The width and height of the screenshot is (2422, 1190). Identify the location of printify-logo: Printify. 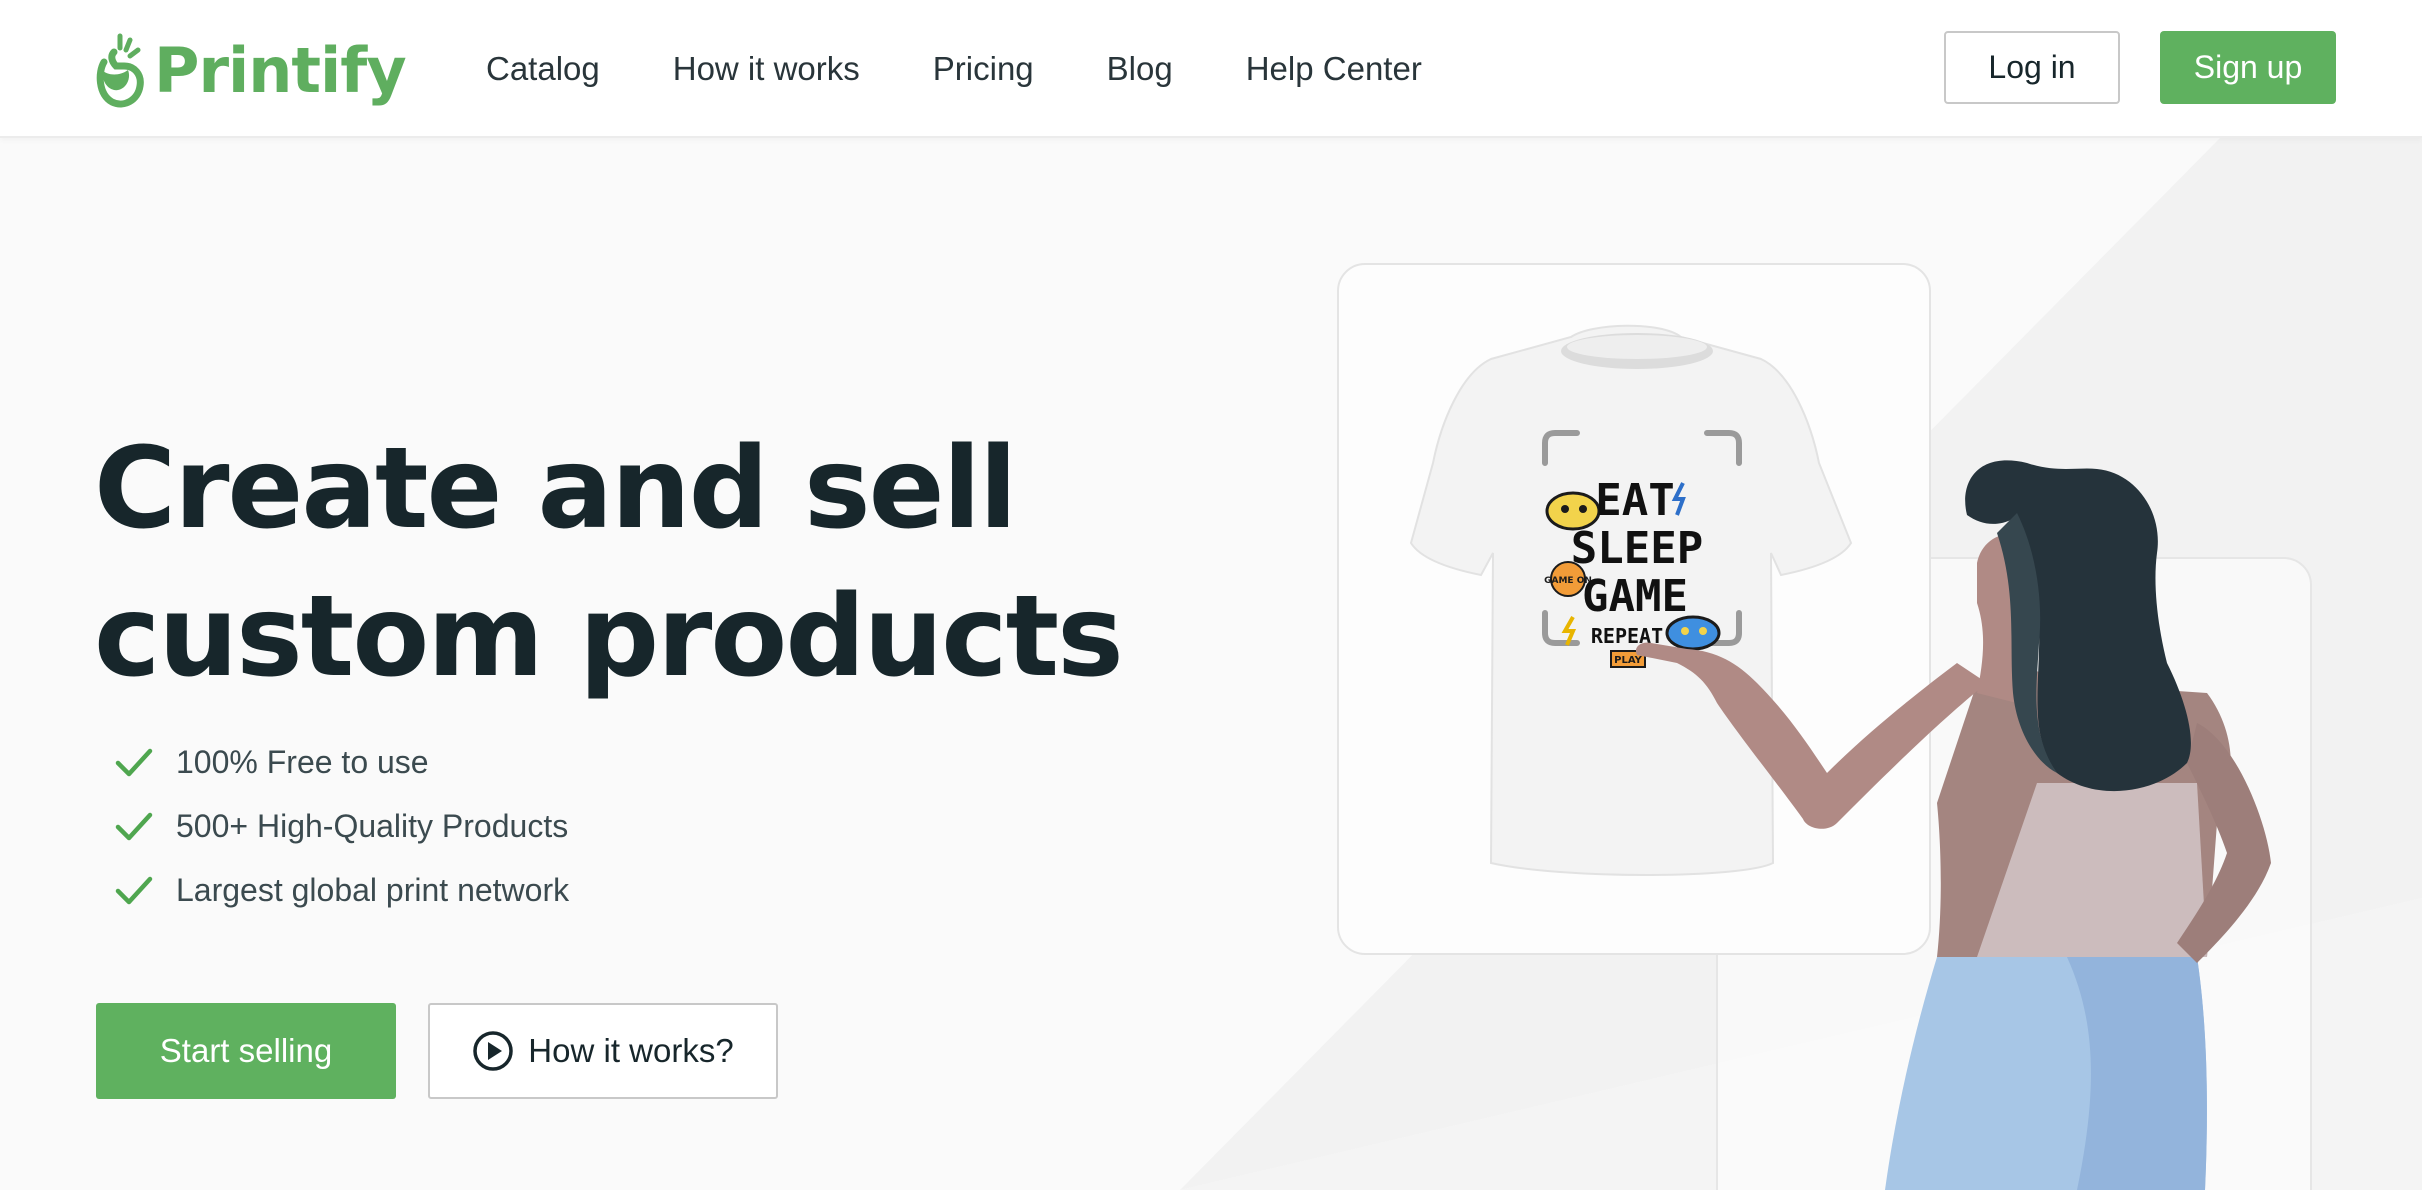
(250, 70).